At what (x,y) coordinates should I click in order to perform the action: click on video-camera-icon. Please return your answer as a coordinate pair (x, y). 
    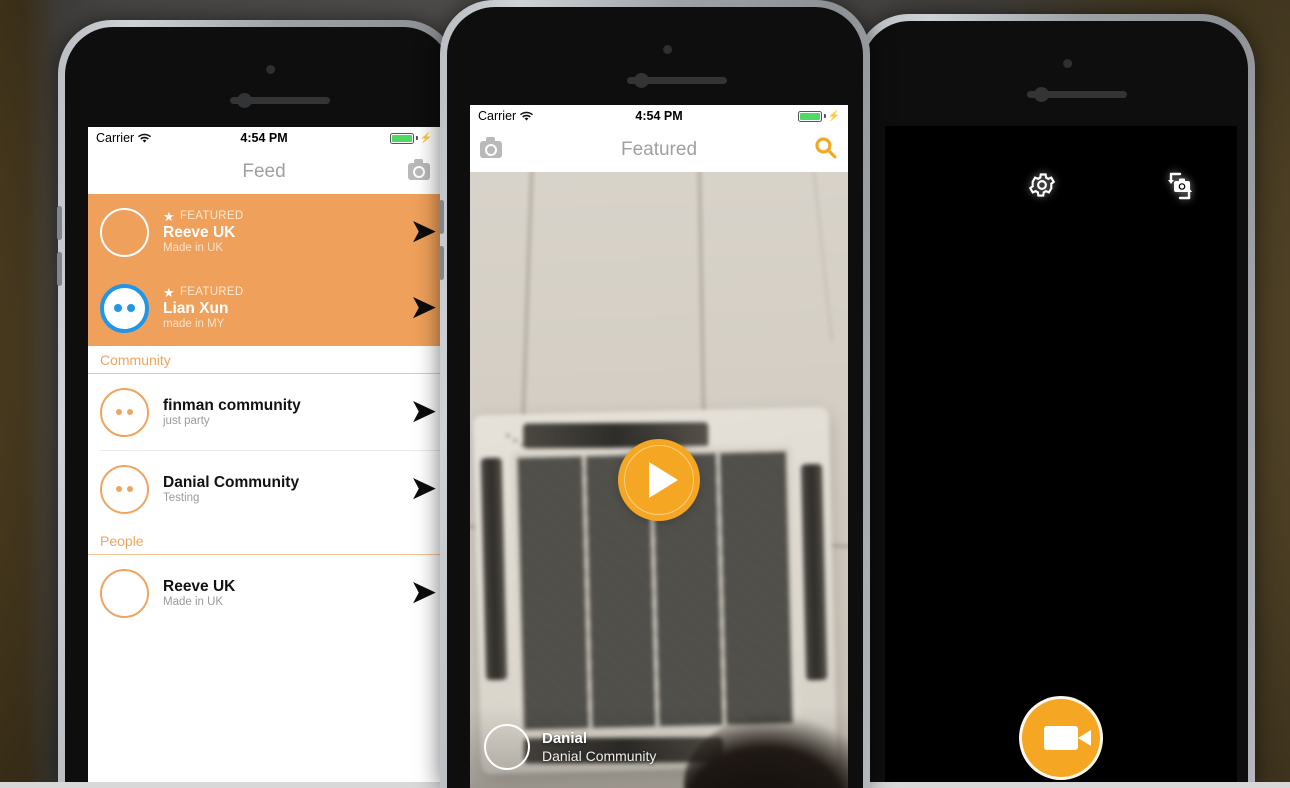
    Looking at the image, I should click on (1067, 738).